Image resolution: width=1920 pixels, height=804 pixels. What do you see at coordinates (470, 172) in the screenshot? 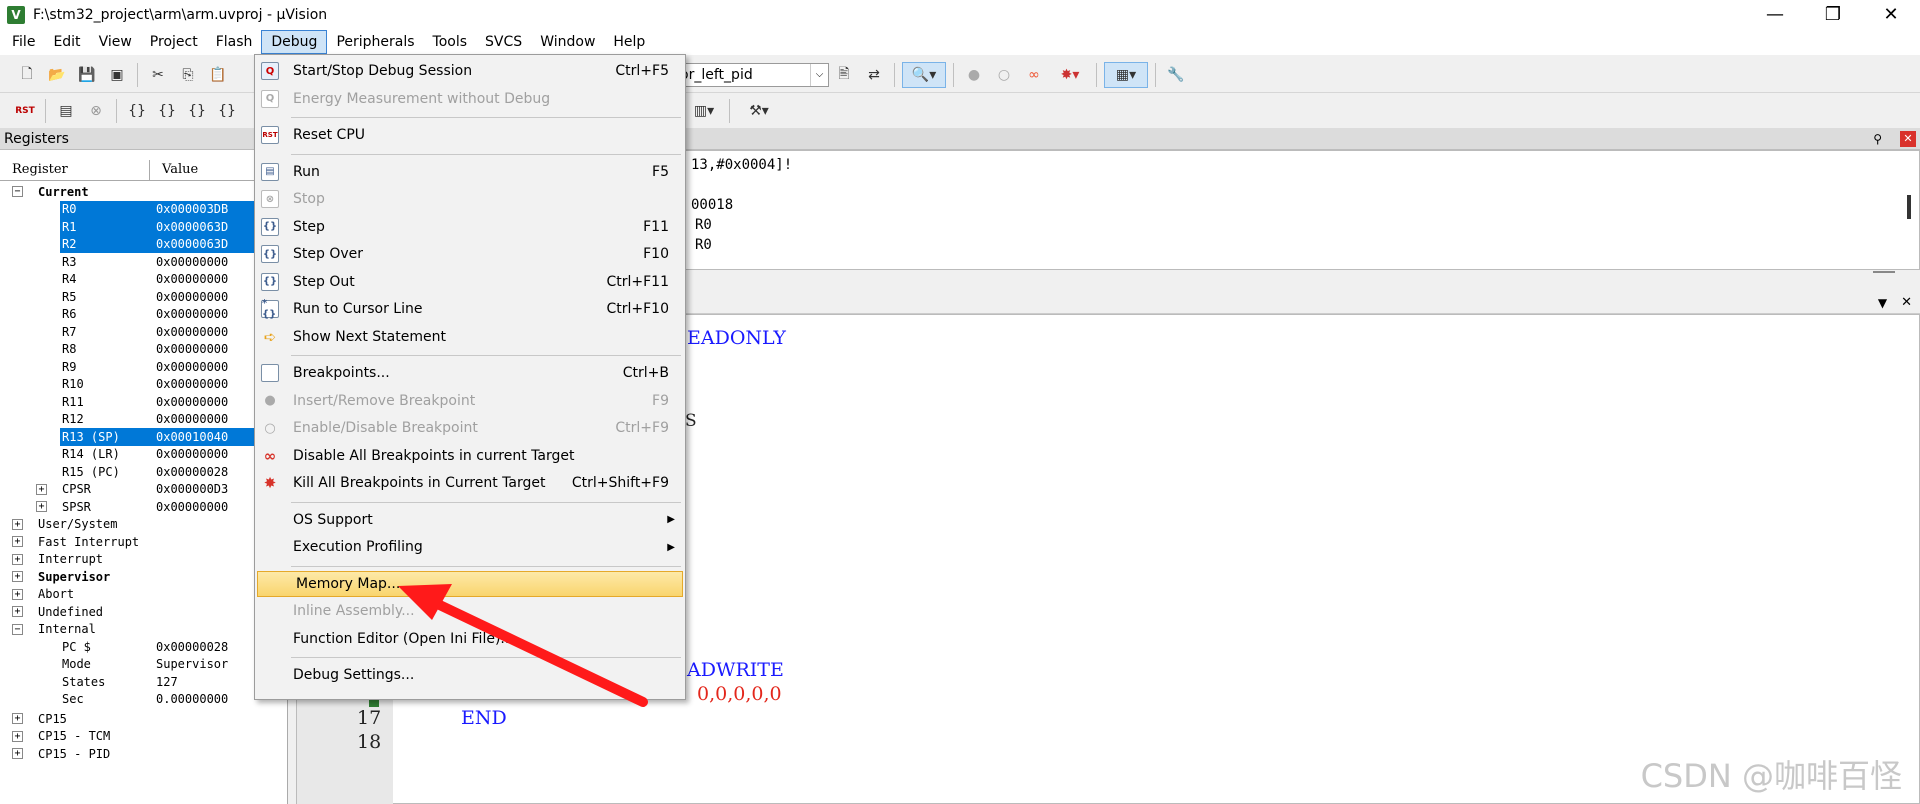
I see `debug-menu-run: ▤ Run F5` at bounding box center [470, 172].